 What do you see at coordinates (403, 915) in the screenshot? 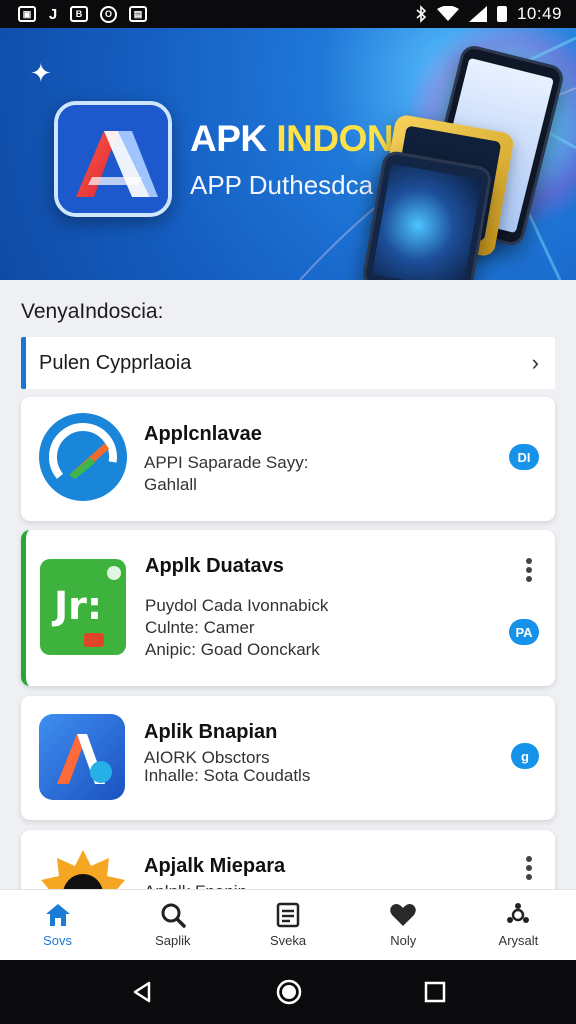
I see `heart-icon` at bounding box center [403, 915].